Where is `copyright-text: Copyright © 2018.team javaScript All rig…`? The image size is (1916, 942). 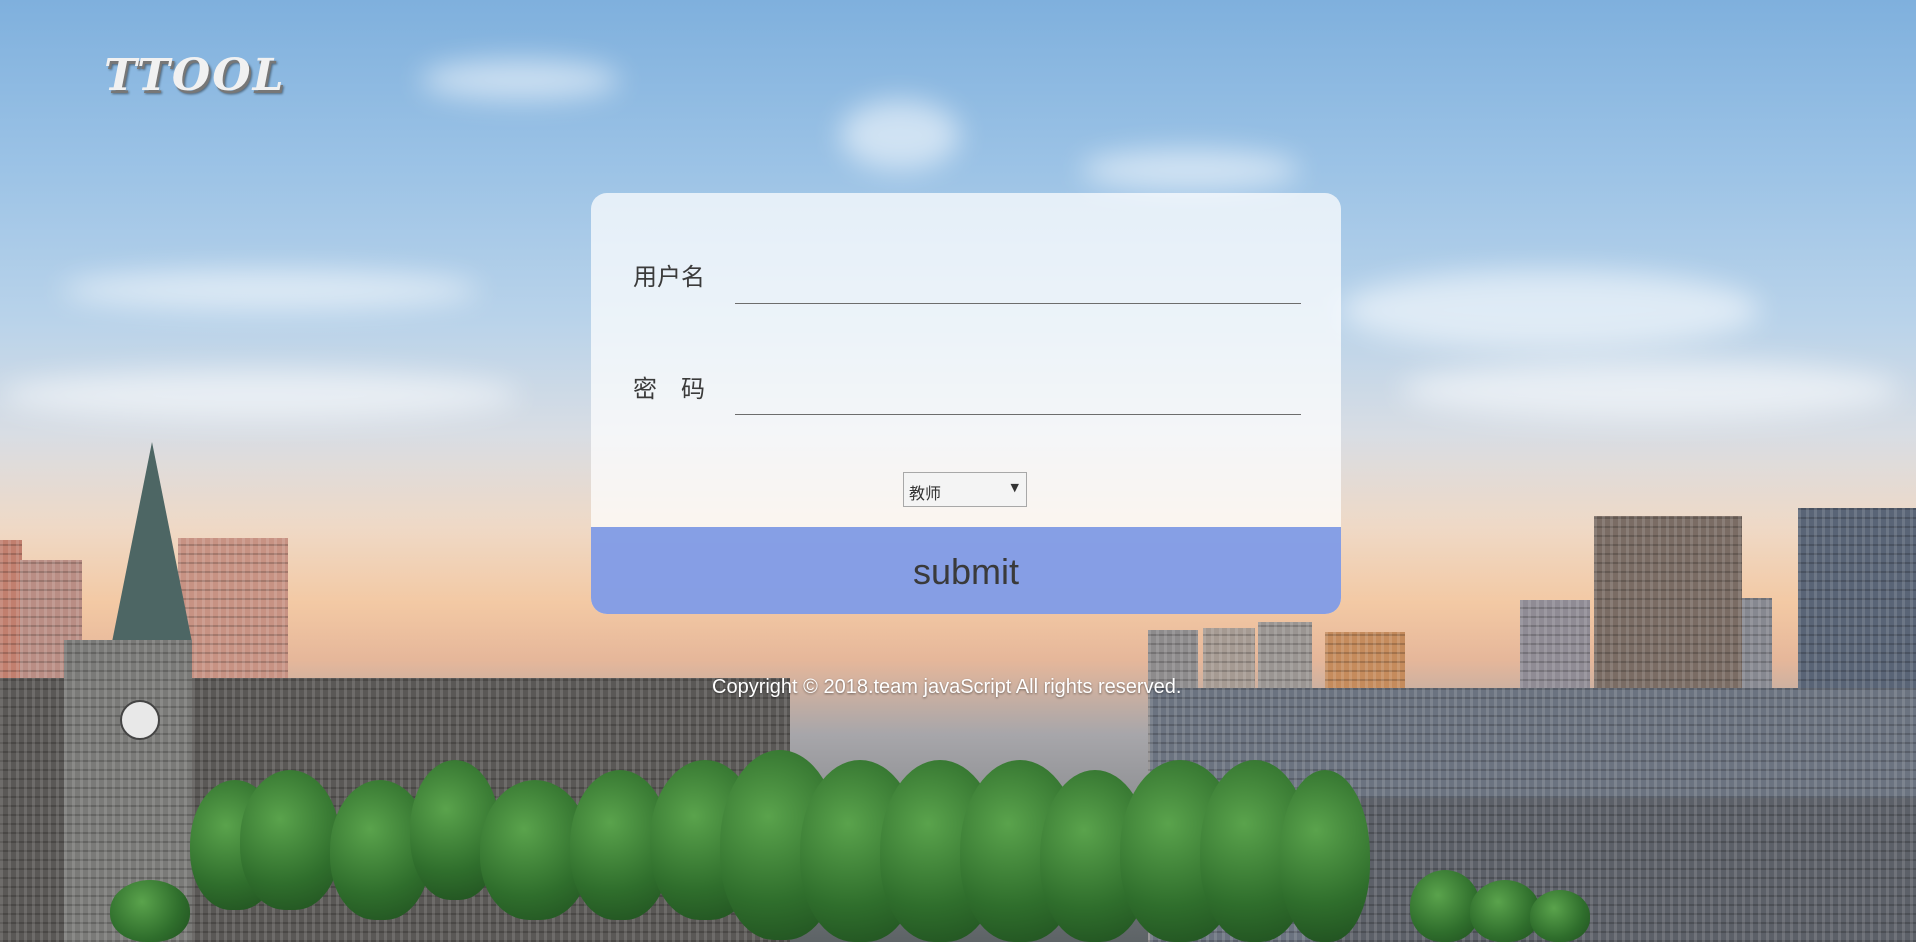 copyright-text: Copyright © 2018.team javaScript All rig… is located at coordinates (947, 687).